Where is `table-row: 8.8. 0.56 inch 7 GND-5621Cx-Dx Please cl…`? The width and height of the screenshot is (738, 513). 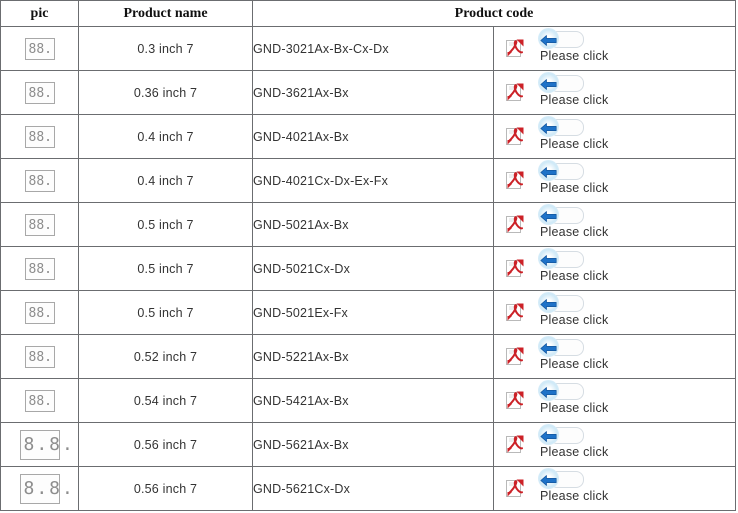 table-row: 8.8. 0.56 inch 7 GND-5621Cx-Dx Please cl… is located at coordinates (368, 488).